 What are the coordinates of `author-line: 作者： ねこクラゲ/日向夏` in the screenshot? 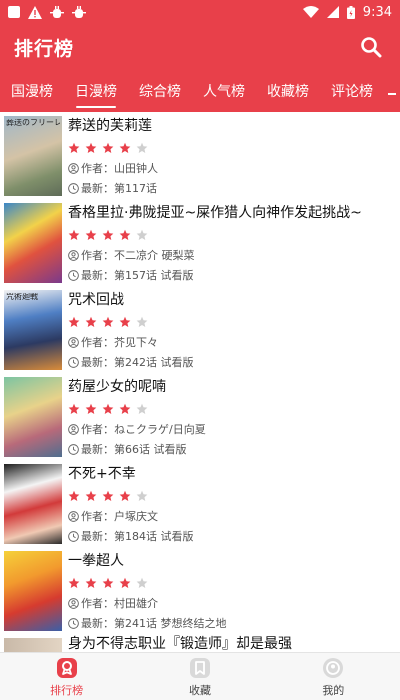 It's located at (234, 429).